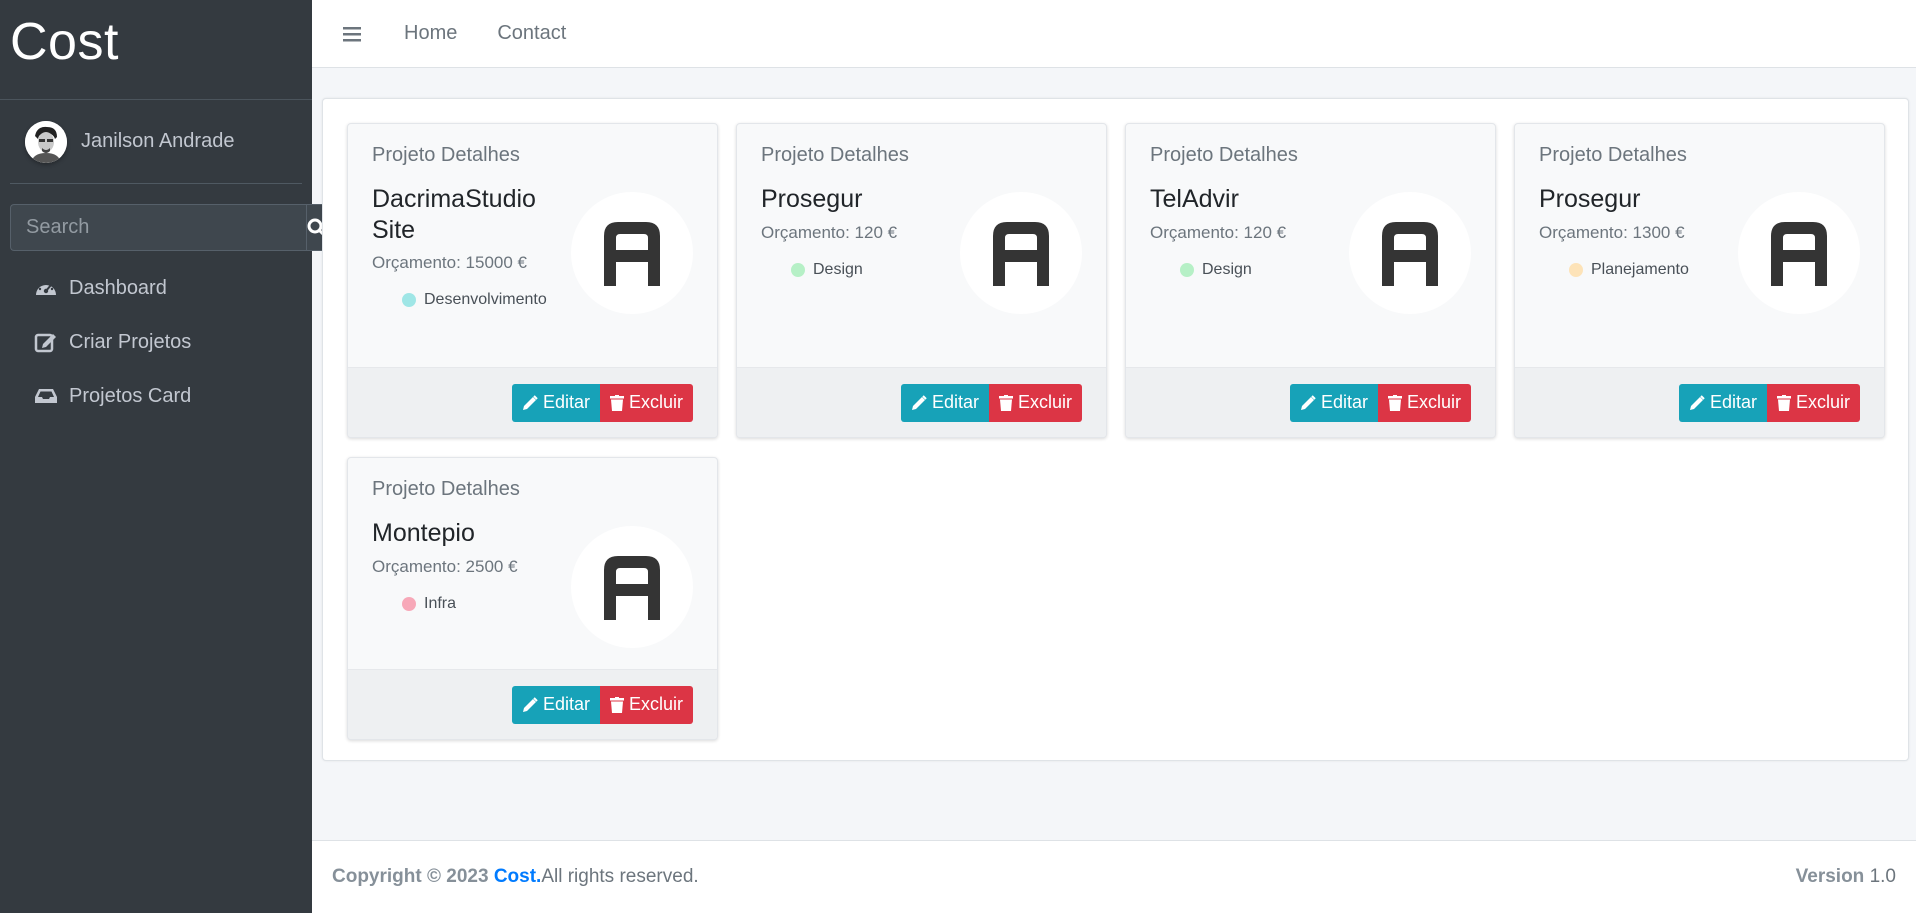  What do you see at coordinates (423, 533) in the screenshot?
I see `project-name: Montepio` at bounding box center [423, 533].